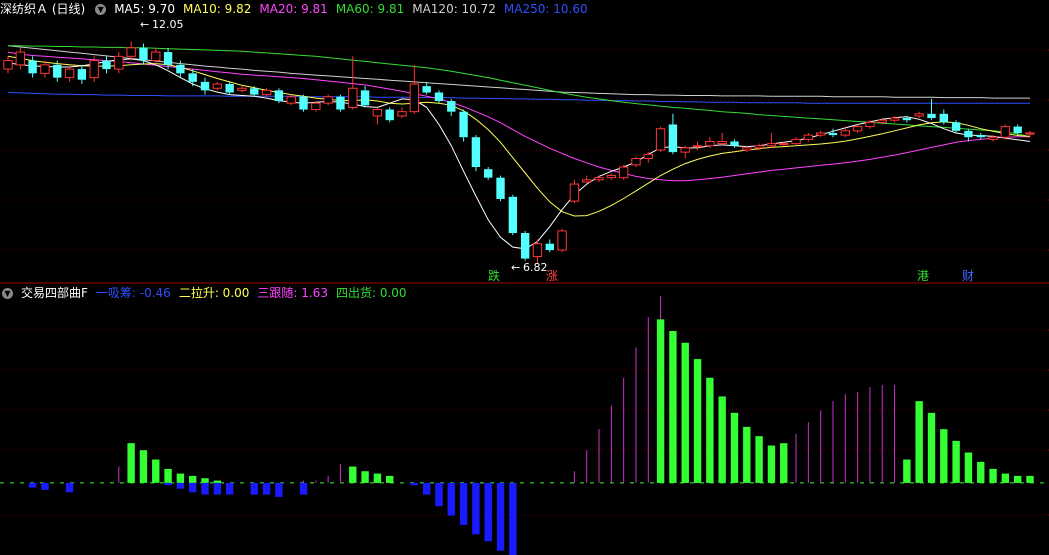 This screenshot has height=555, width=1049. What do you see at coordinates (494, 275) in the screenshot?
I see `marker-die: 跌` at bounding box center [494, 275].